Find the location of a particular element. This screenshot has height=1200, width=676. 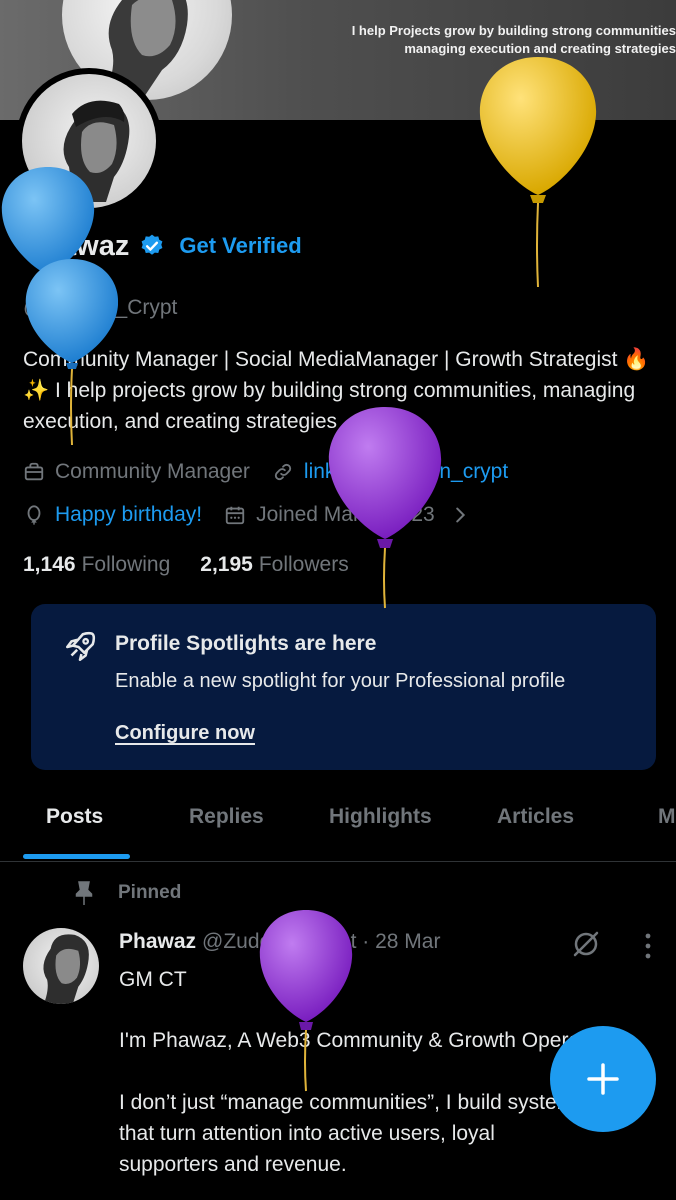

get-verified-link: Get Verified is located at coordinates (240, 246).